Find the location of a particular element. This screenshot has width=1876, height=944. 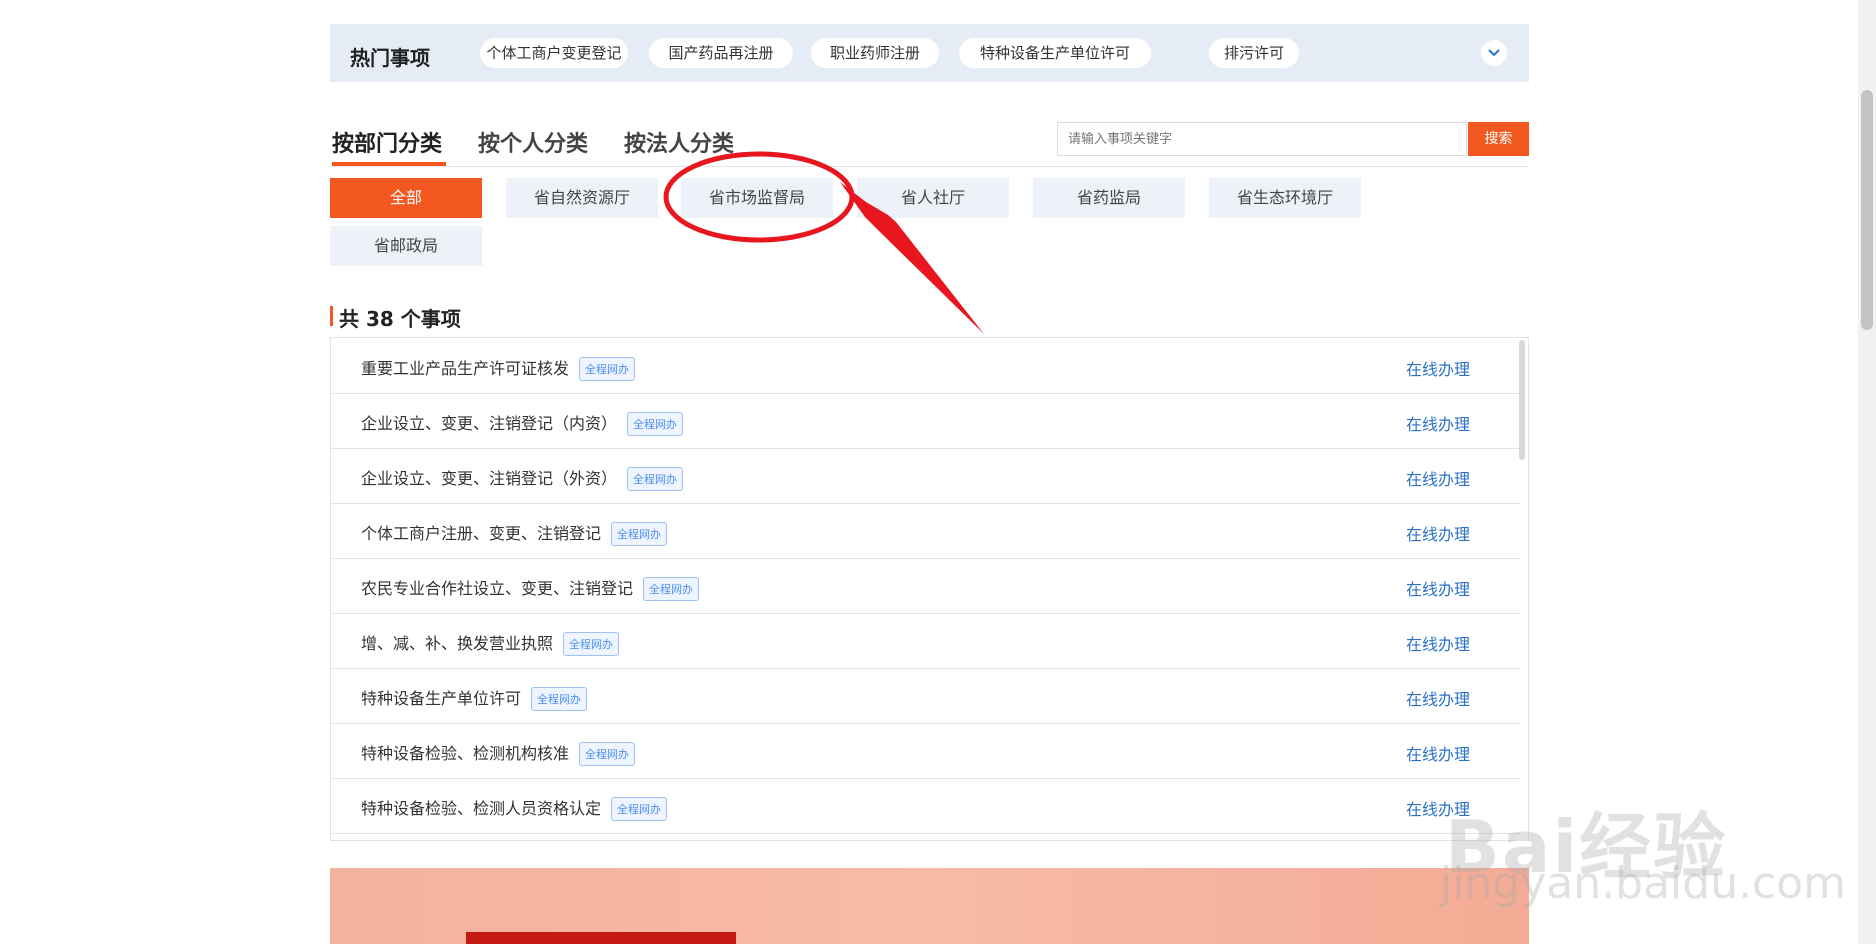

item-title: 增、减、补、换发营业执照 is located at coordinates (457, 643).